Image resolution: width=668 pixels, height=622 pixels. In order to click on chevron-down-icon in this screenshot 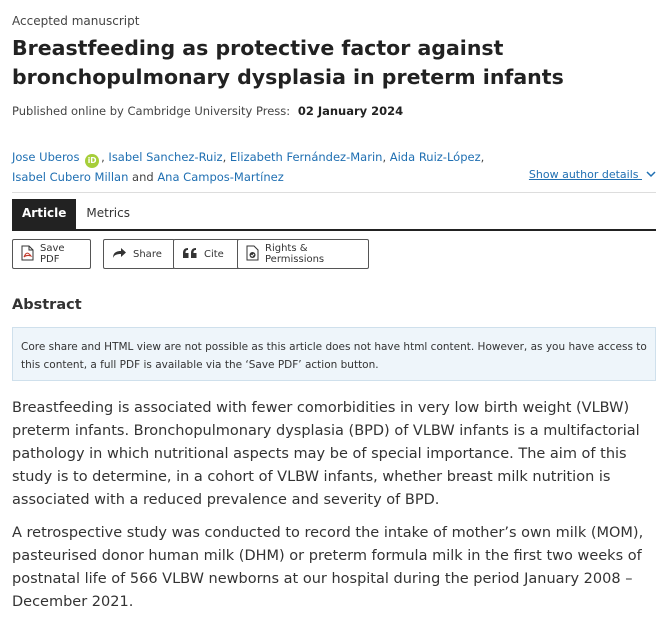, I will do `click(651, 174)`.